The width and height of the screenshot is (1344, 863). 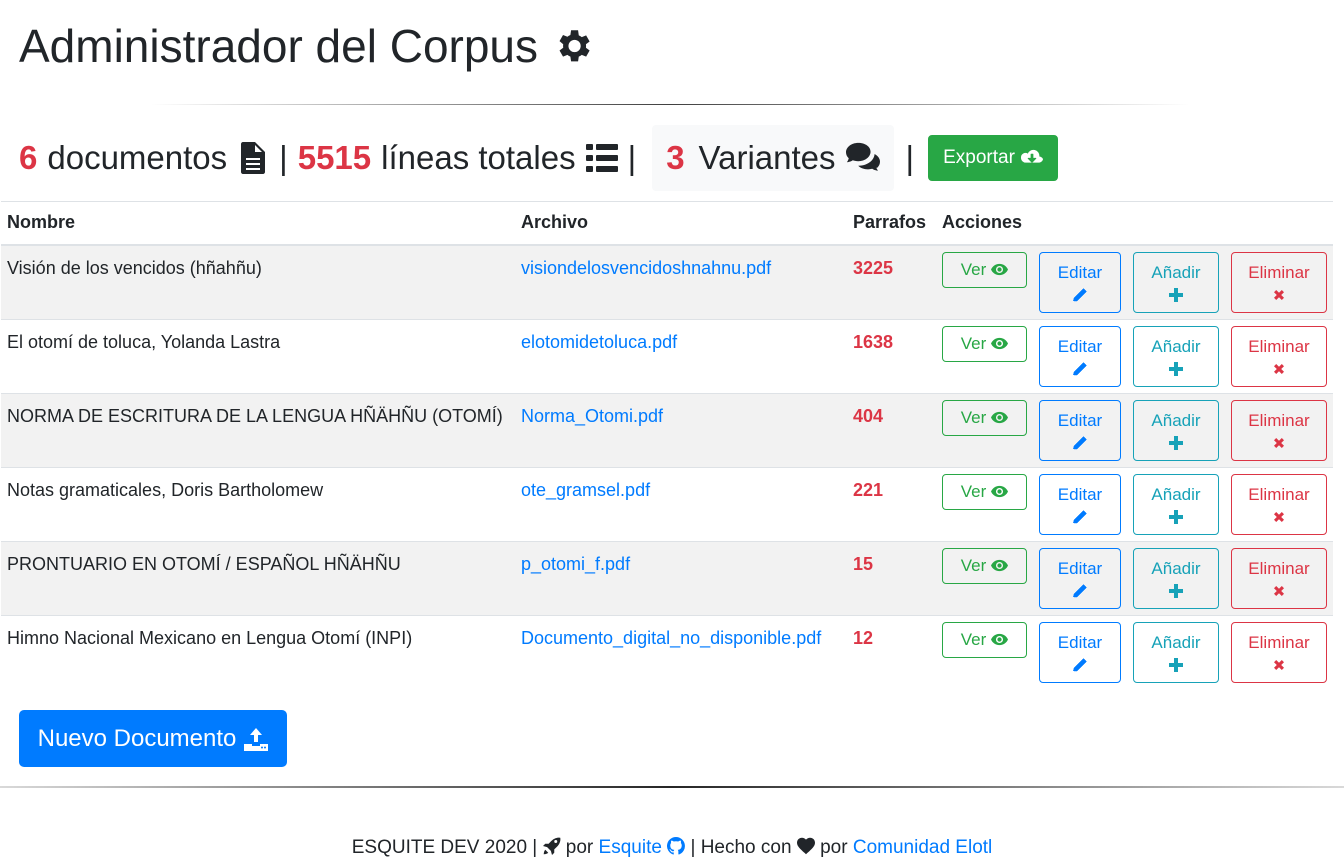 I want to click on document-file-link: Documento_digital_no_disponible.pdf, so click(x=671, y=638).